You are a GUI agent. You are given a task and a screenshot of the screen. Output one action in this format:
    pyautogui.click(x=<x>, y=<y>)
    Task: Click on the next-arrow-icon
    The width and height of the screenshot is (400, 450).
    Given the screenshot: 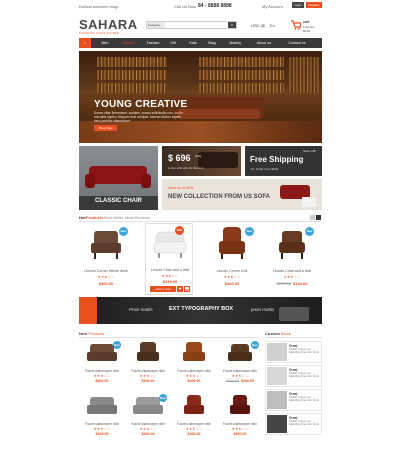 What is the action you would take?
    pyautogui.click(x=318, y=217)
    